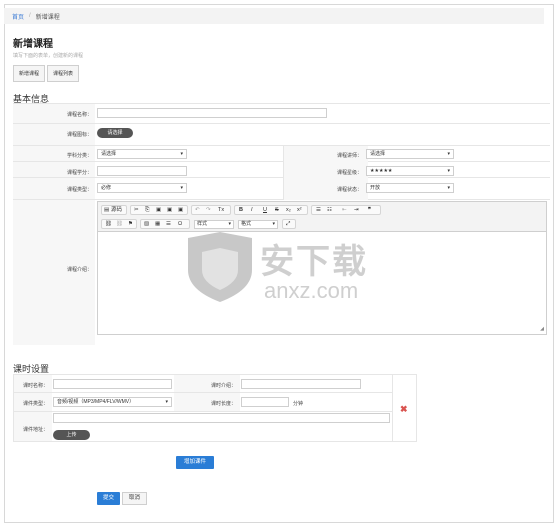 The height and width of the screenshot is (527, 558). What do you see at coordinates (314, 262) in the screenshot?
I see `watermark-brand: 安下载` at bounding box center [314, 262].